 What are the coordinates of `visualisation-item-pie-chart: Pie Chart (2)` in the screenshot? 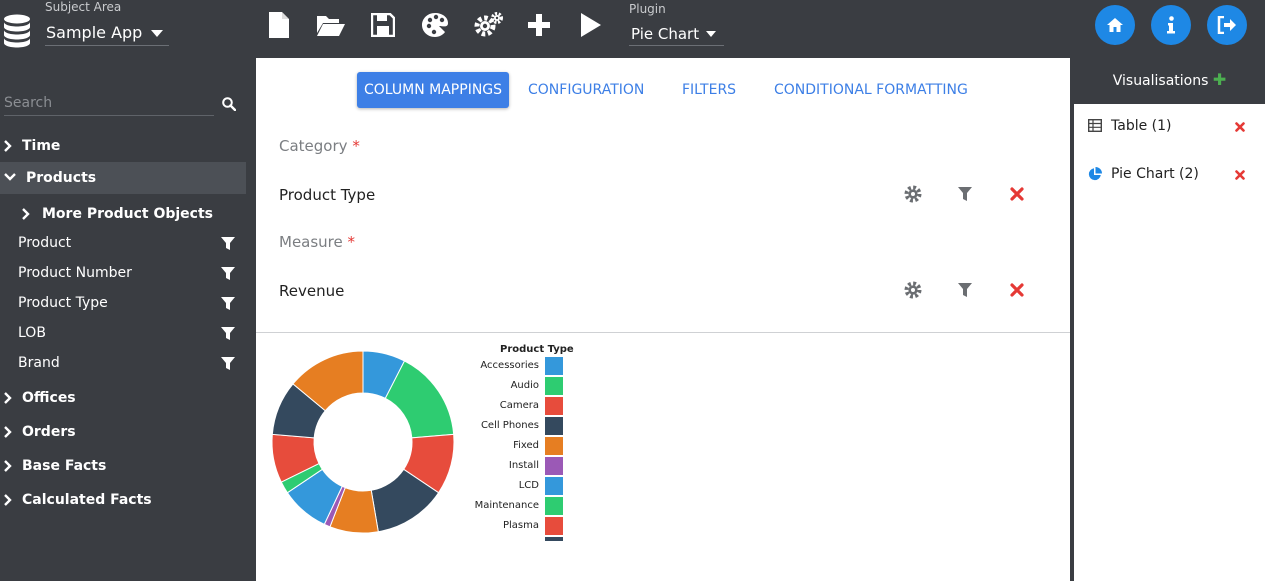 It's located at (1169, 175).